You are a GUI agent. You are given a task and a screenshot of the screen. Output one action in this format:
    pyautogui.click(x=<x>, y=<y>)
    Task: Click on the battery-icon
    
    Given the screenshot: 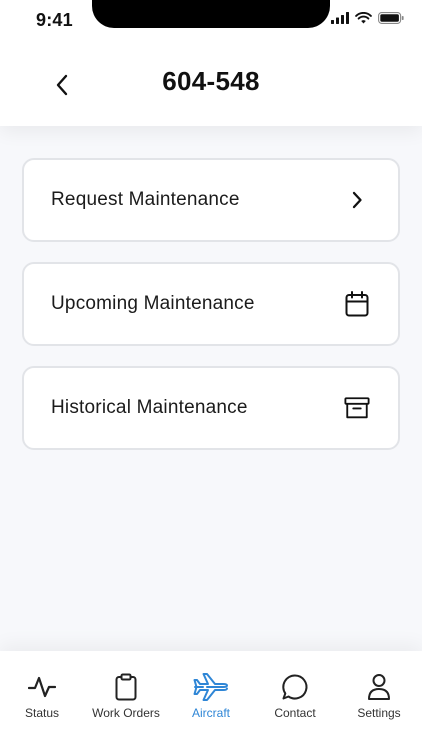 What is the action you would take?
    pyautogui.click(x=391, y=18)
    